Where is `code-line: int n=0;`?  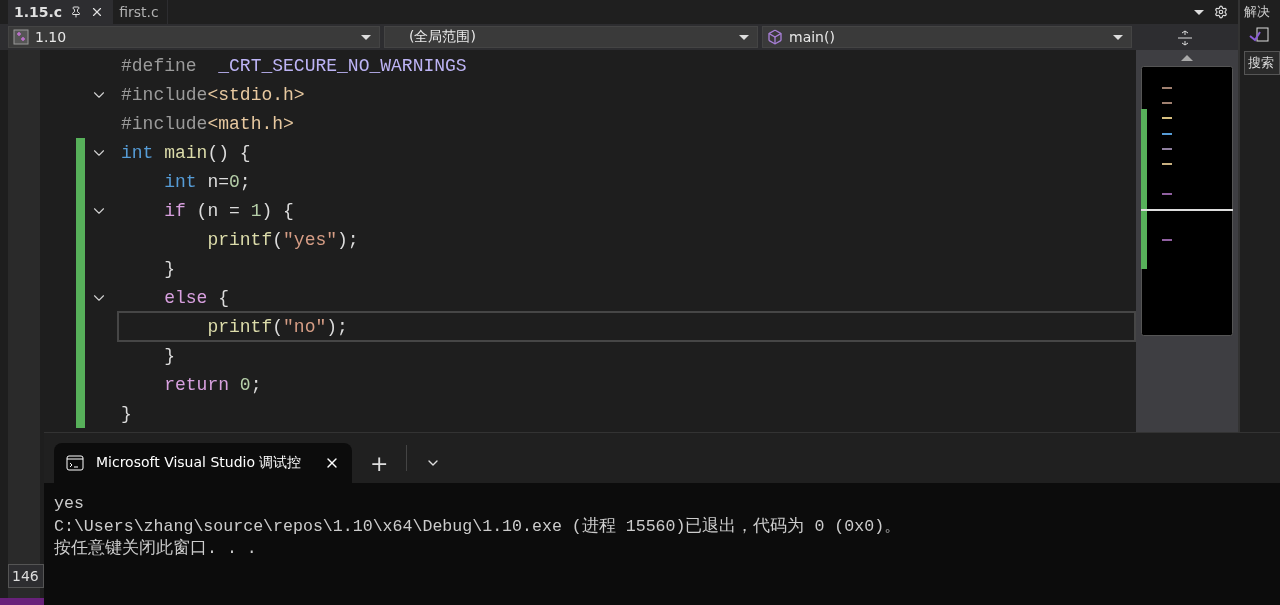
code-line: int n=0; is located at coordinates (207, 182).